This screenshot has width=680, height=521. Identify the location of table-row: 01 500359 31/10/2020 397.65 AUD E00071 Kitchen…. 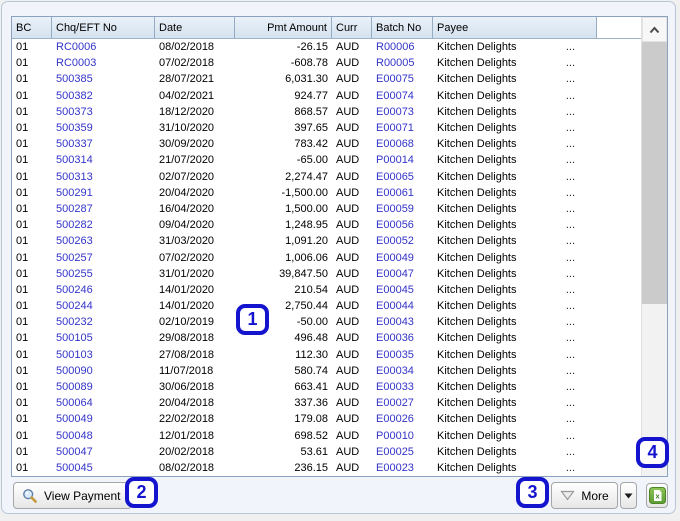
(326, 128).